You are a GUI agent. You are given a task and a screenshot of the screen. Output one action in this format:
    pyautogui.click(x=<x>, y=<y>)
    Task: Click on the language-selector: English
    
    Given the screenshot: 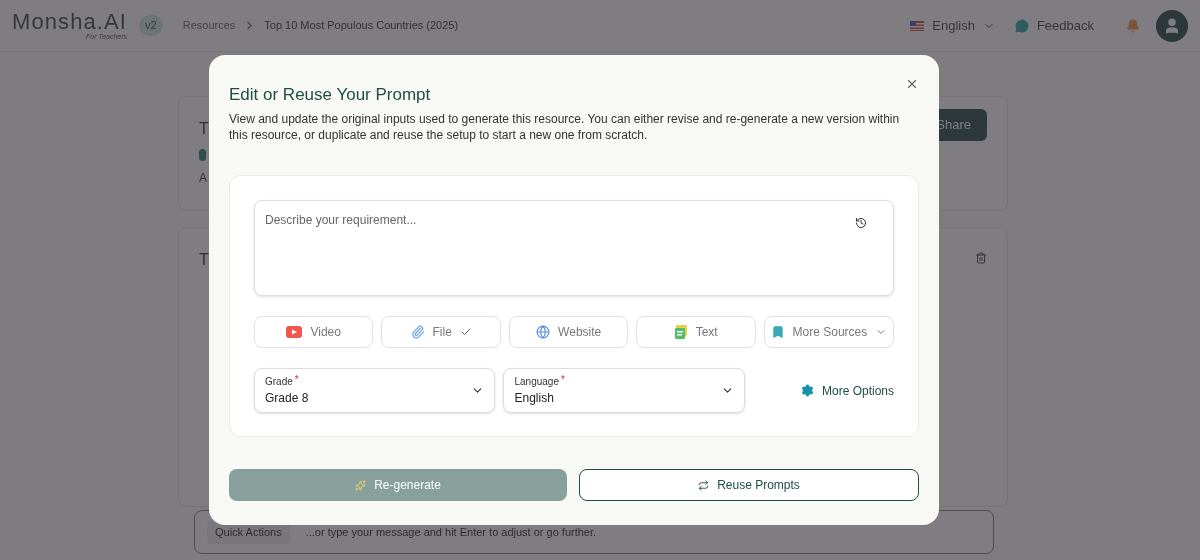 What is the action you would take?
    pyautogui.click(x=952, y=25)
    